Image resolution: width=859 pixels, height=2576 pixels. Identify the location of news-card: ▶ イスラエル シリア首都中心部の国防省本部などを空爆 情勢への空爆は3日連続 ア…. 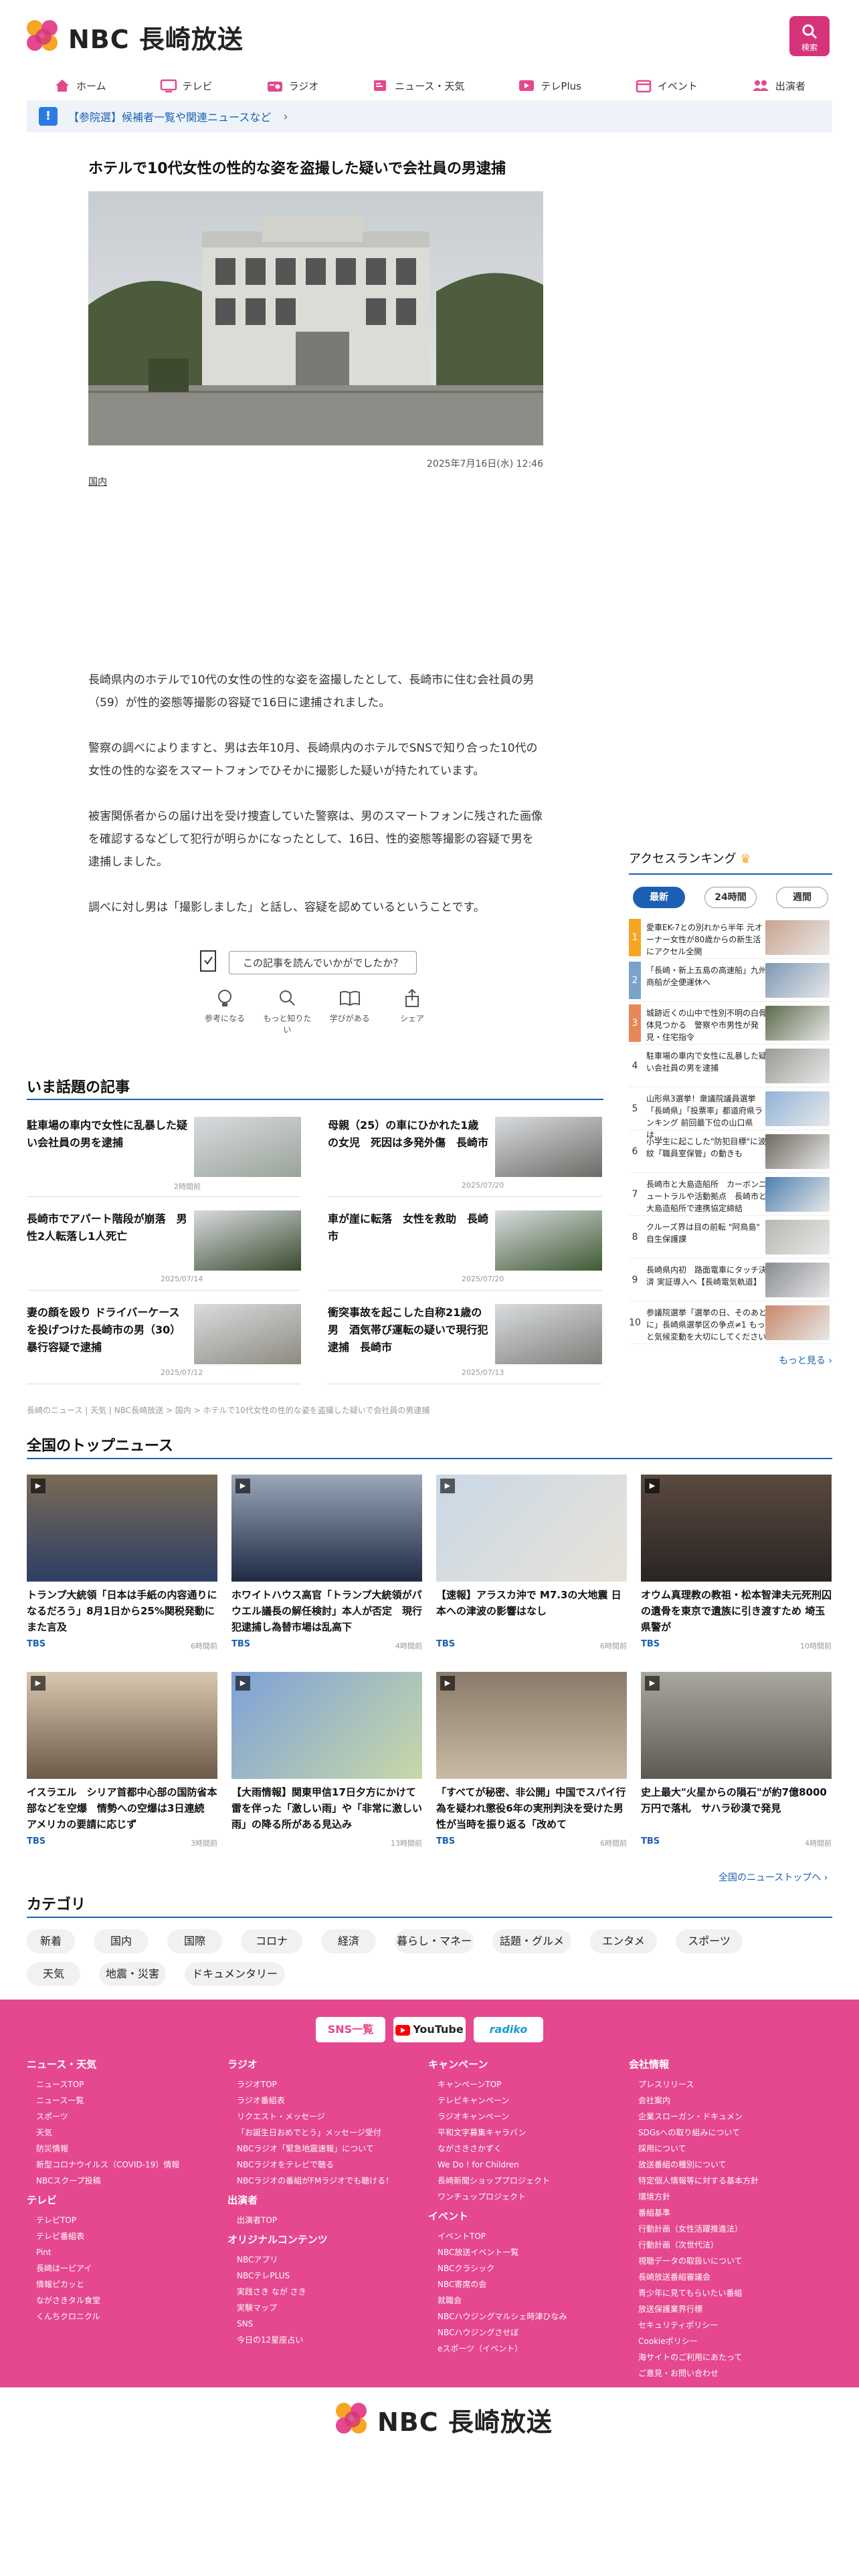
(122, 1762).